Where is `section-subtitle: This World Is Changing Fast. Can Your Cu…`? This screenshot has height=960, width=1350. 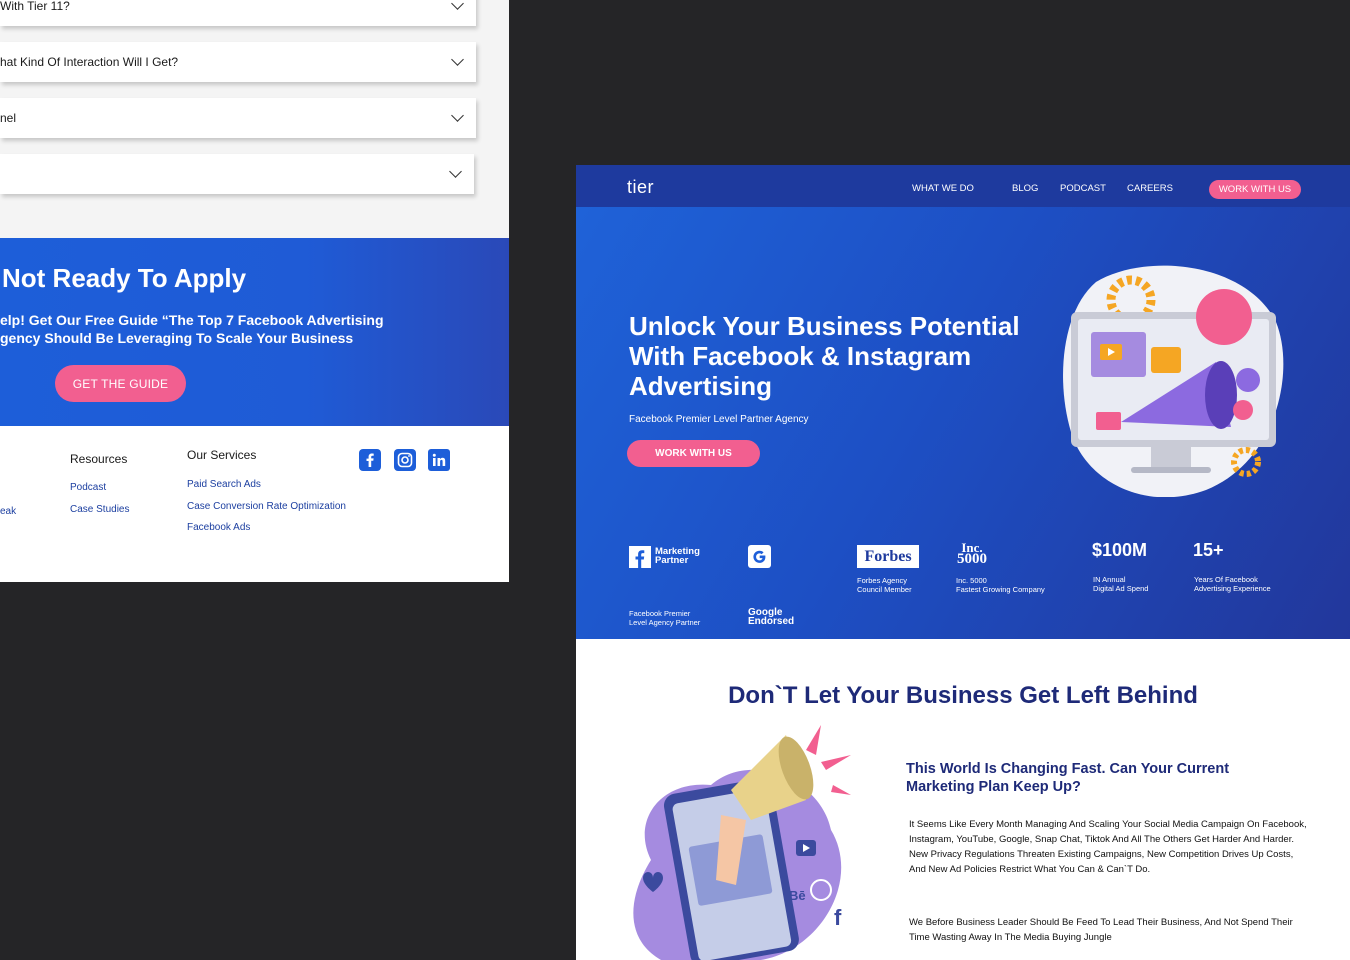
section-subtitle: This World Is Changing Fast. Can Your Cu… is located at coordinates (1068, 778).